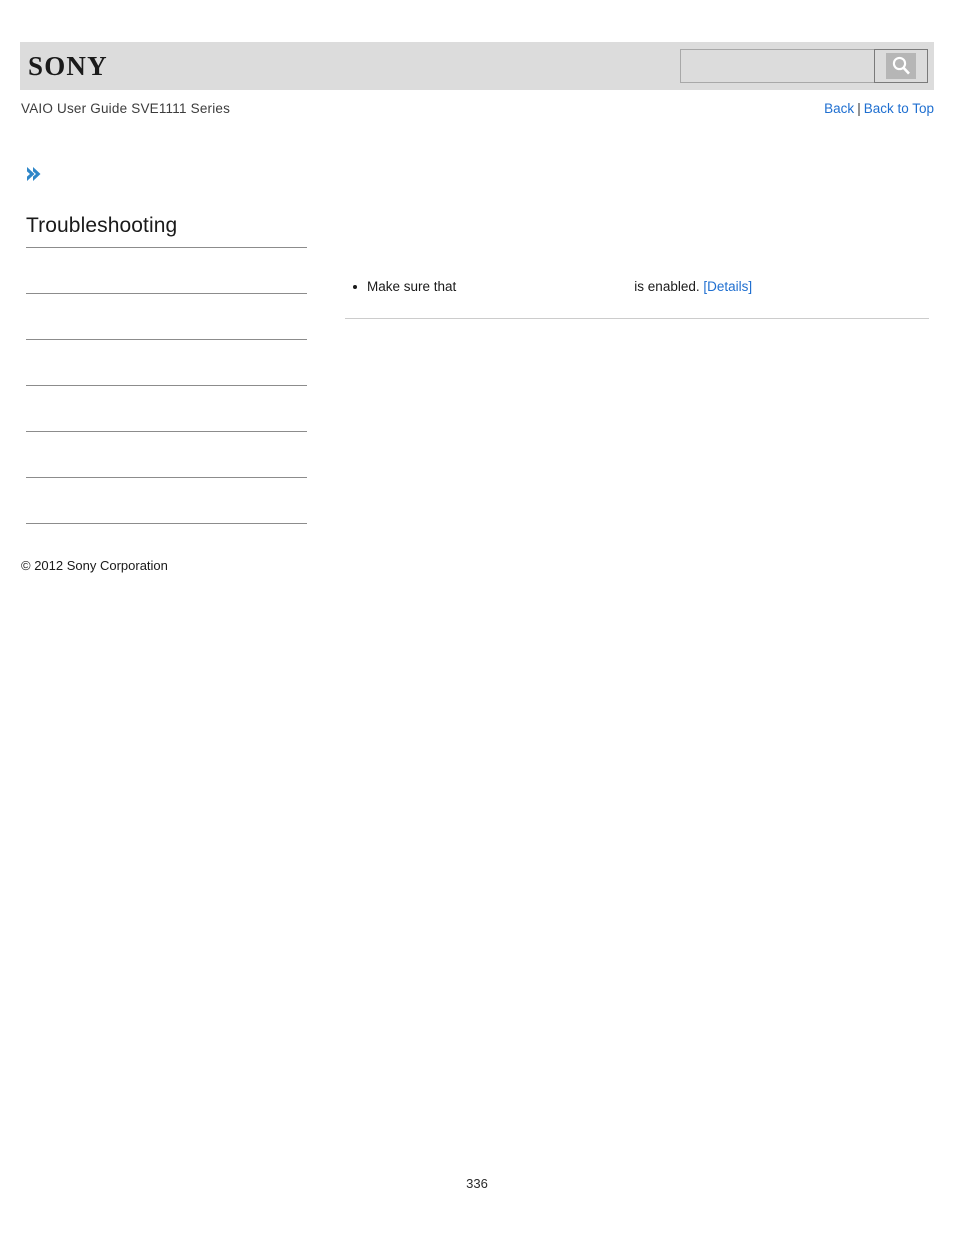 The image size is (954, 1235). I want to click on search-button, so click(901, 66).